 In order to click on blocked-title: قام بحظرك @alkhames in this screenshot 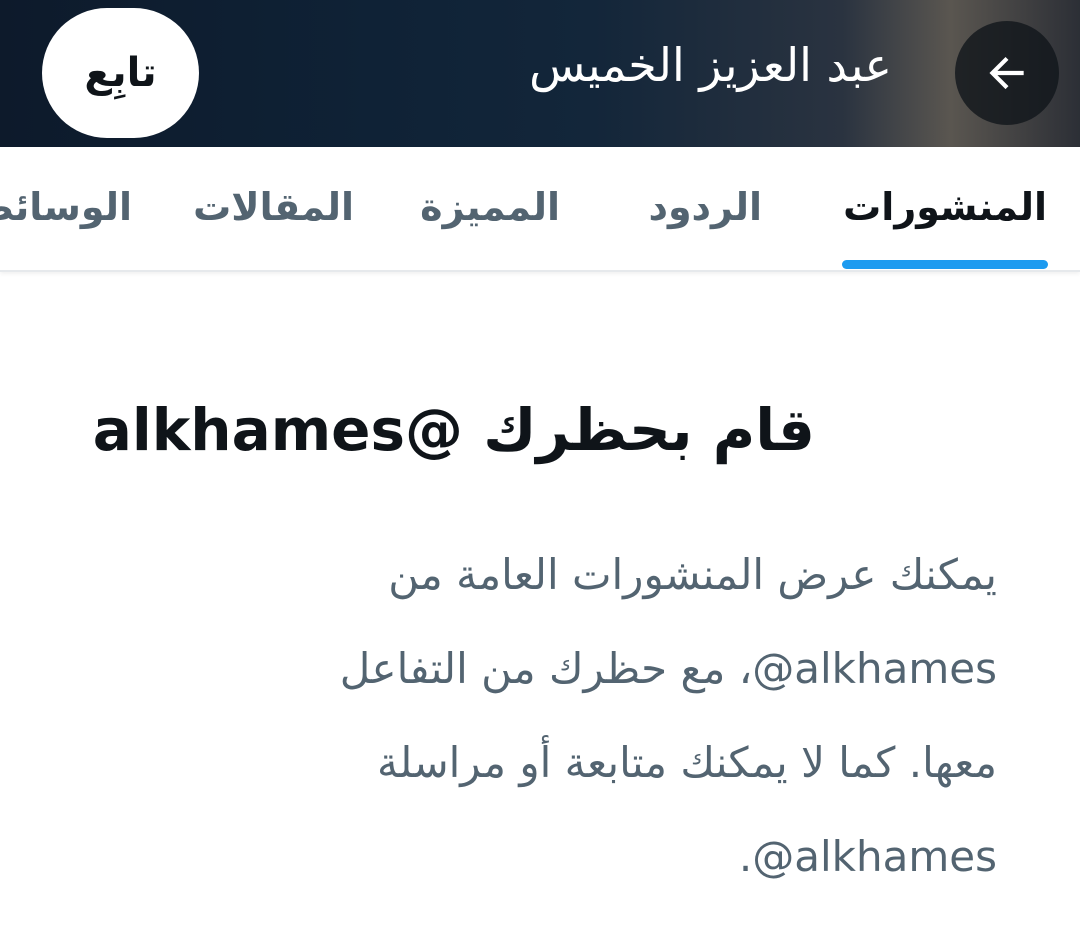, I will do `click(453, 430)`.